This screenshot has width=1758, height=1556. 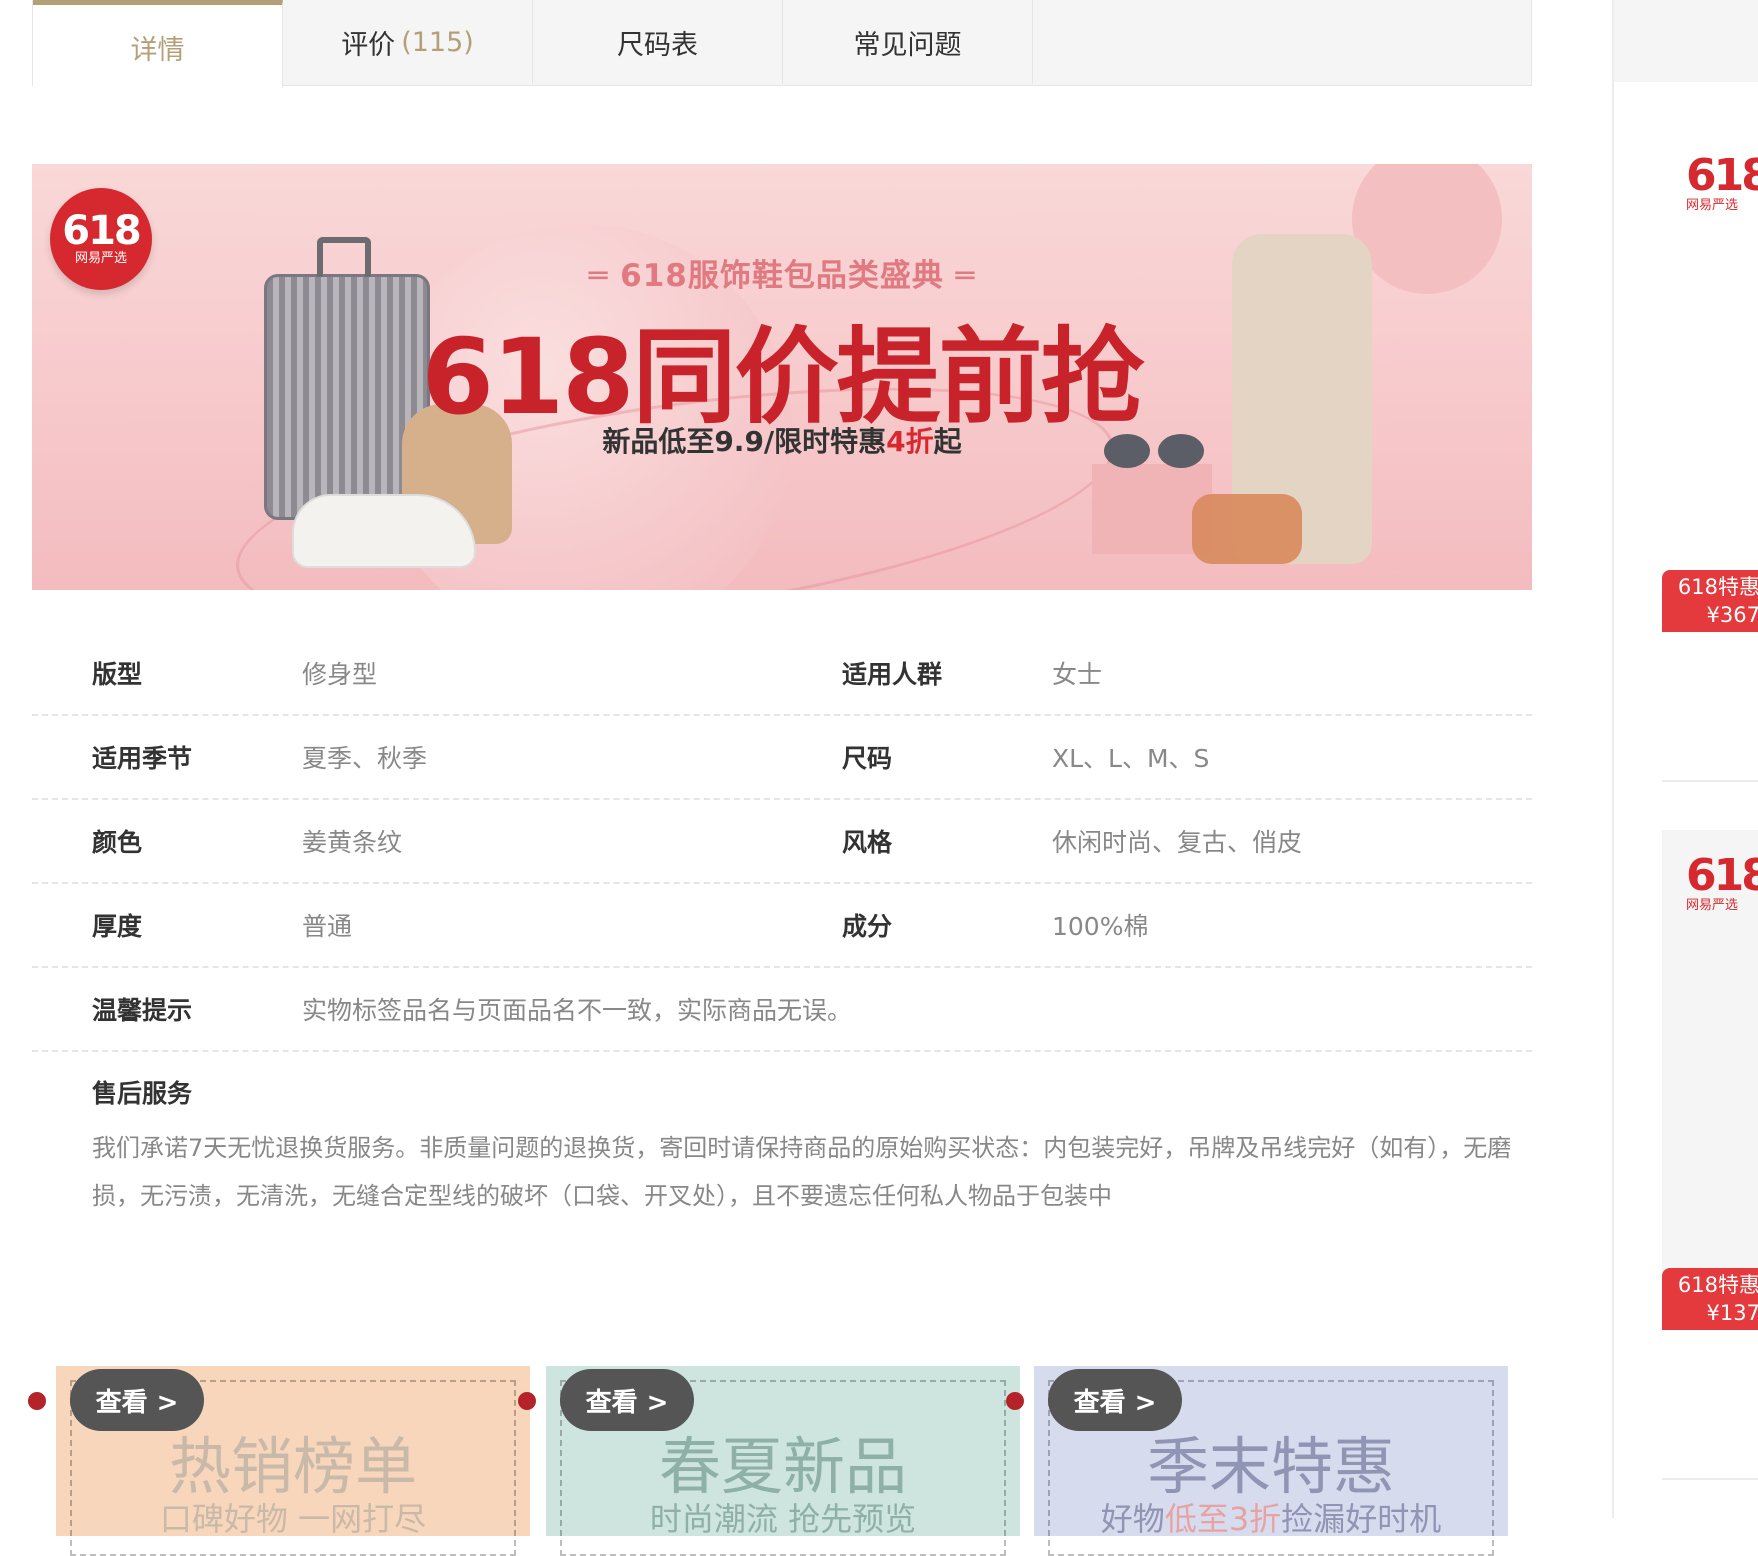 What do you see at coordinates (769, 1461) in the screenshot?
I see `promo-card-new-arrivals: 春夏新品 时尚潮流 抢先预览 查看 >` at bounding box center [769, 1461].